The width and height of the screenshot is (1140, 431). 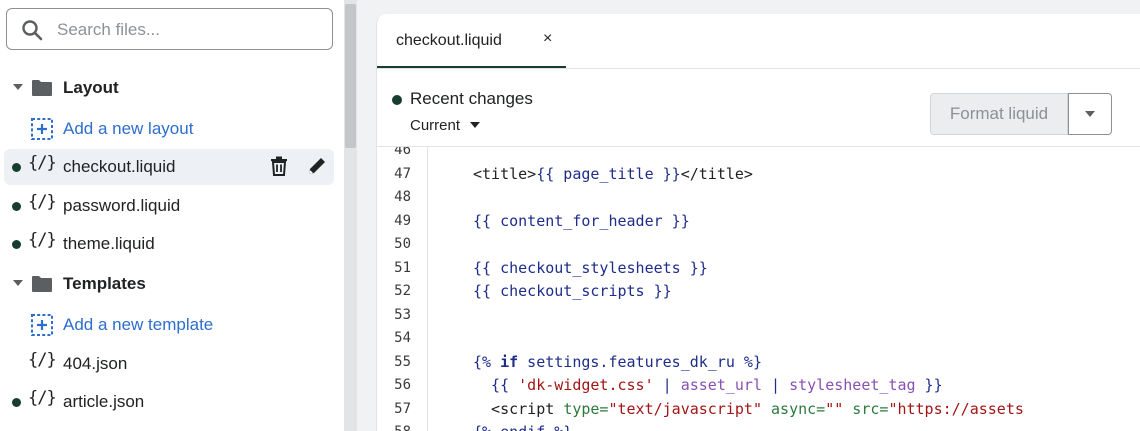 I want to click on search-box, so click(x=169, y=29).